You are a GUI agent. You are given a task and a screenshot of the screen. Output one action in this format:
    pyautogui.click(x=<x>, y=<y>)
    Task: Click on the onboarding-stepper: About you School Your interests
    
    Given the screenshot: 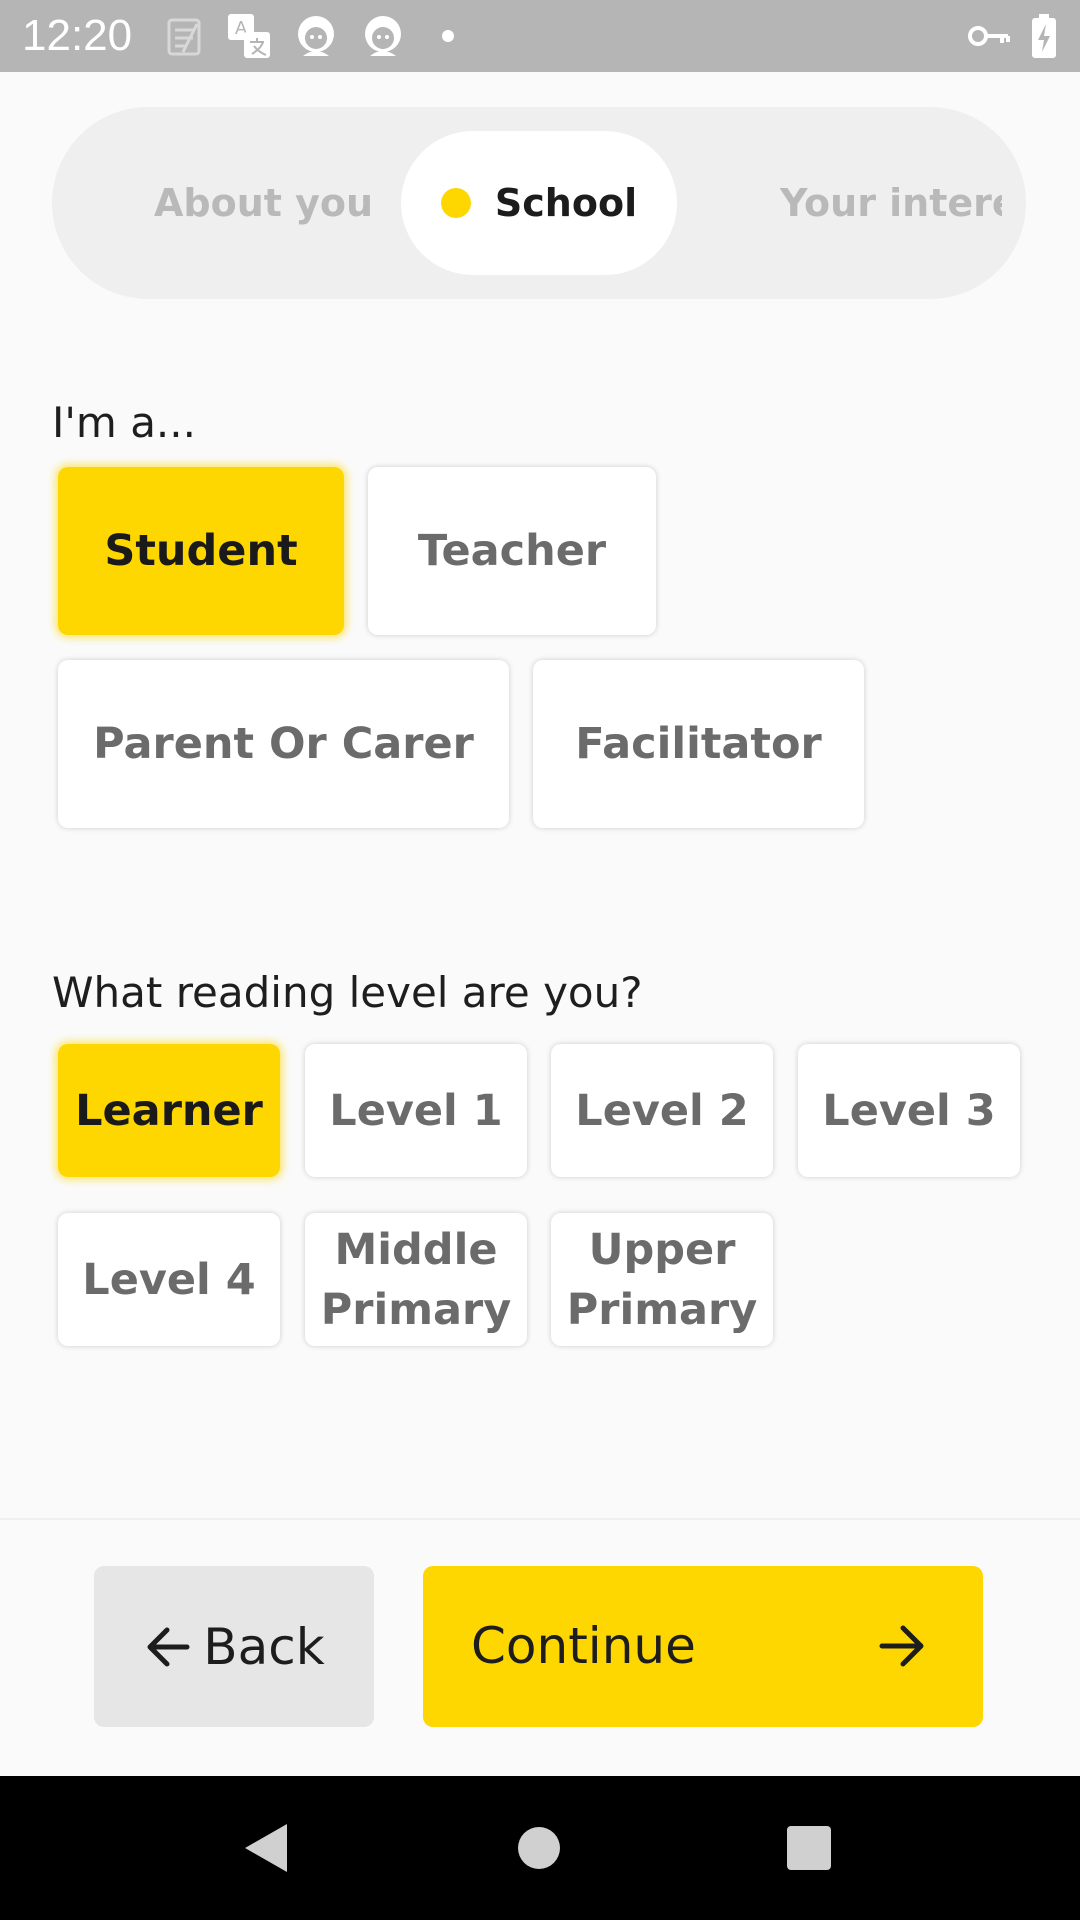 What is the action you would take?
    pyautogui.click(x=539, y=203)
    